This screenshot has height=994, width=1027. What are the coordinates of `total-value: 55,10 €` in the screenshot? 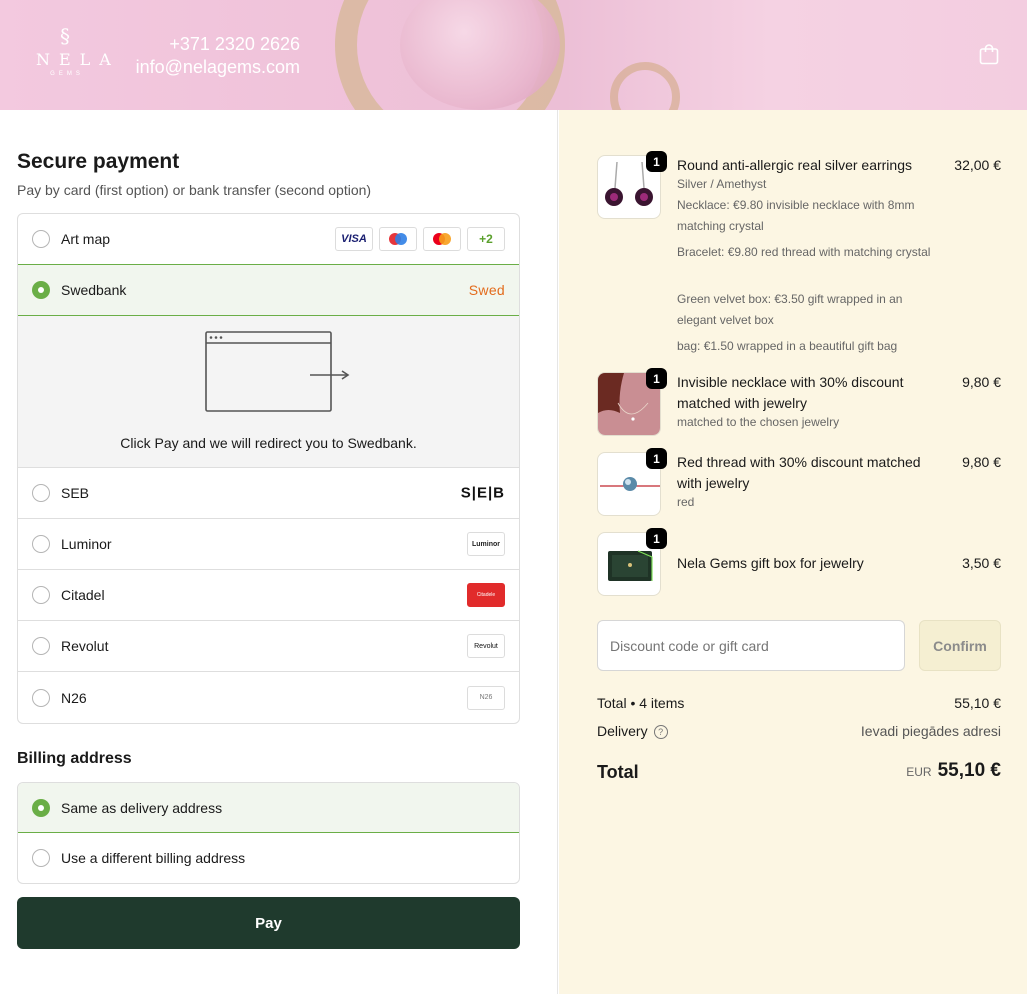 It's located at (969, 770).